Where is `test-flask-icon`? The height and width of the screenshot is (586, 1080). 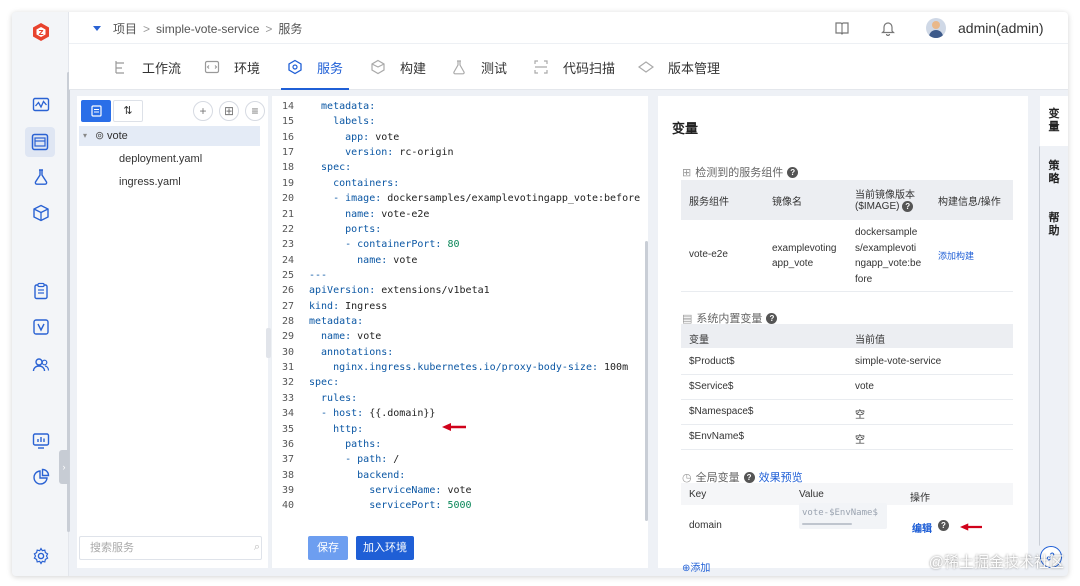
test-flask-icon is located at coordinates (41, 177).